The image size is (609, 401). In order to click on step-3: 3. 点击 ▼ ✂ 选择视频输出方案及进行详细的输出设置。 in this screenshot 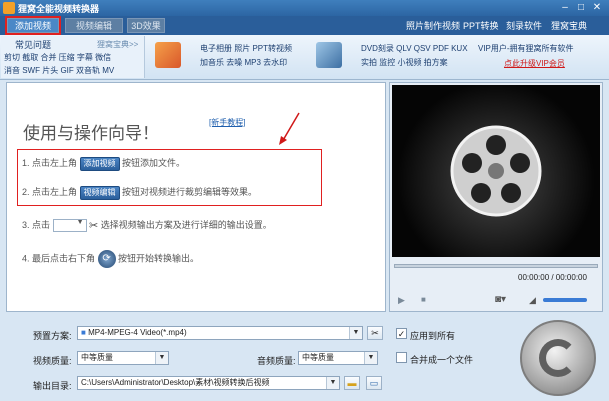, I will do `click(147, 225)`.